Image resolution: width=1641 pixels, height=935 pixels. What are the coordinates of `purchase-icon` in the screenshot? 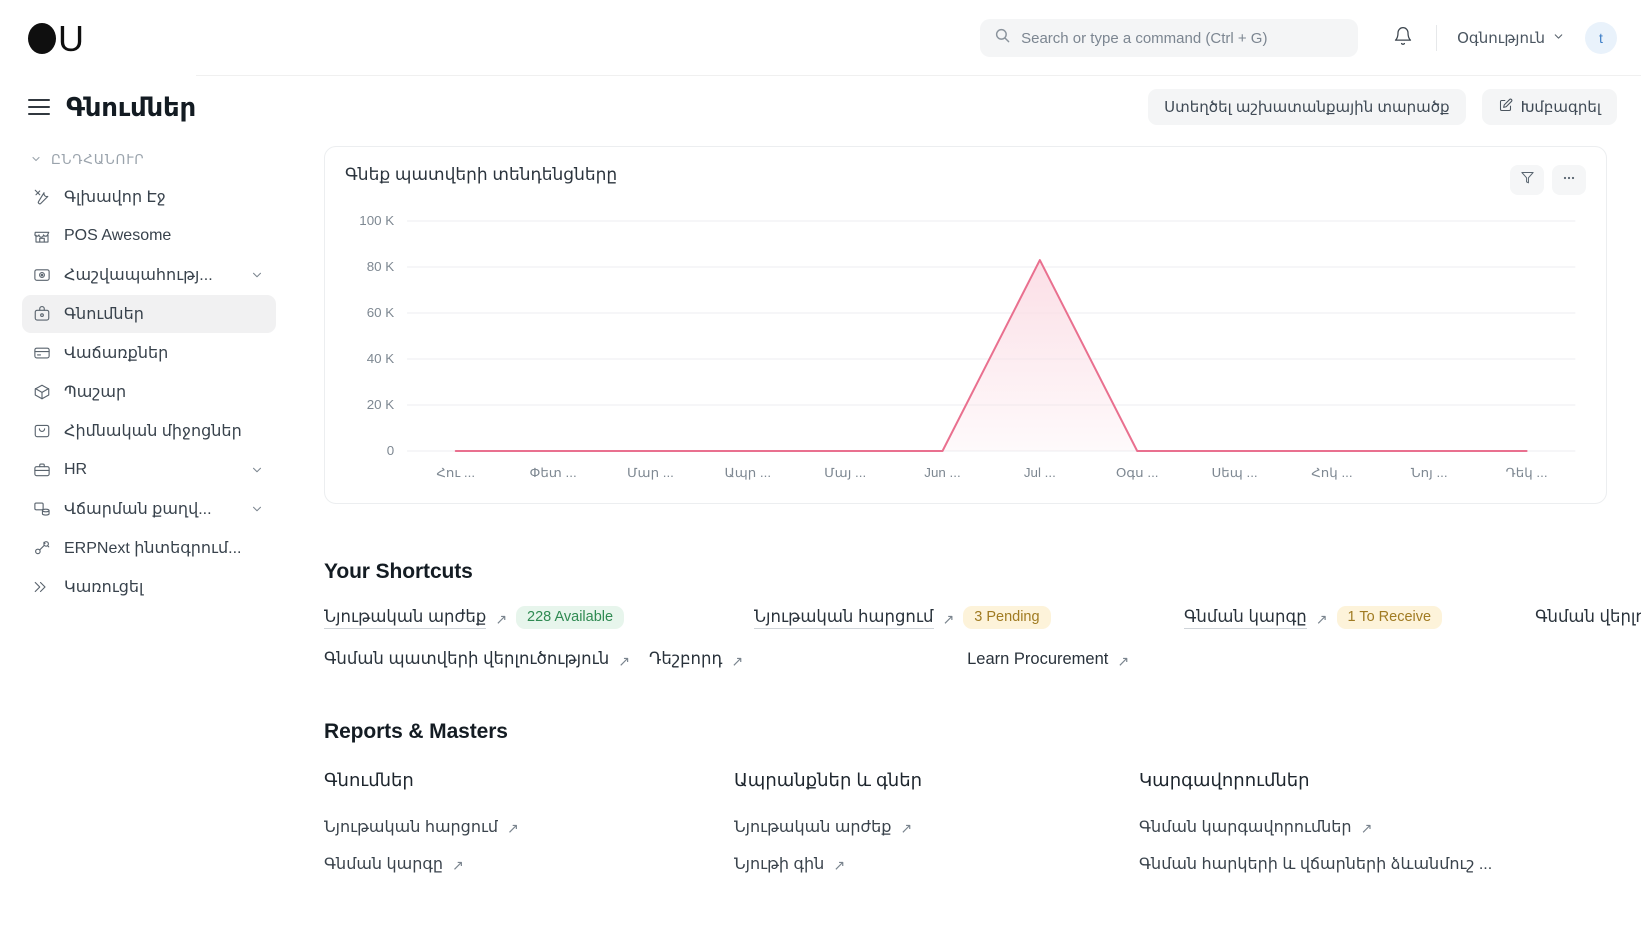 It's located at (41, 314).